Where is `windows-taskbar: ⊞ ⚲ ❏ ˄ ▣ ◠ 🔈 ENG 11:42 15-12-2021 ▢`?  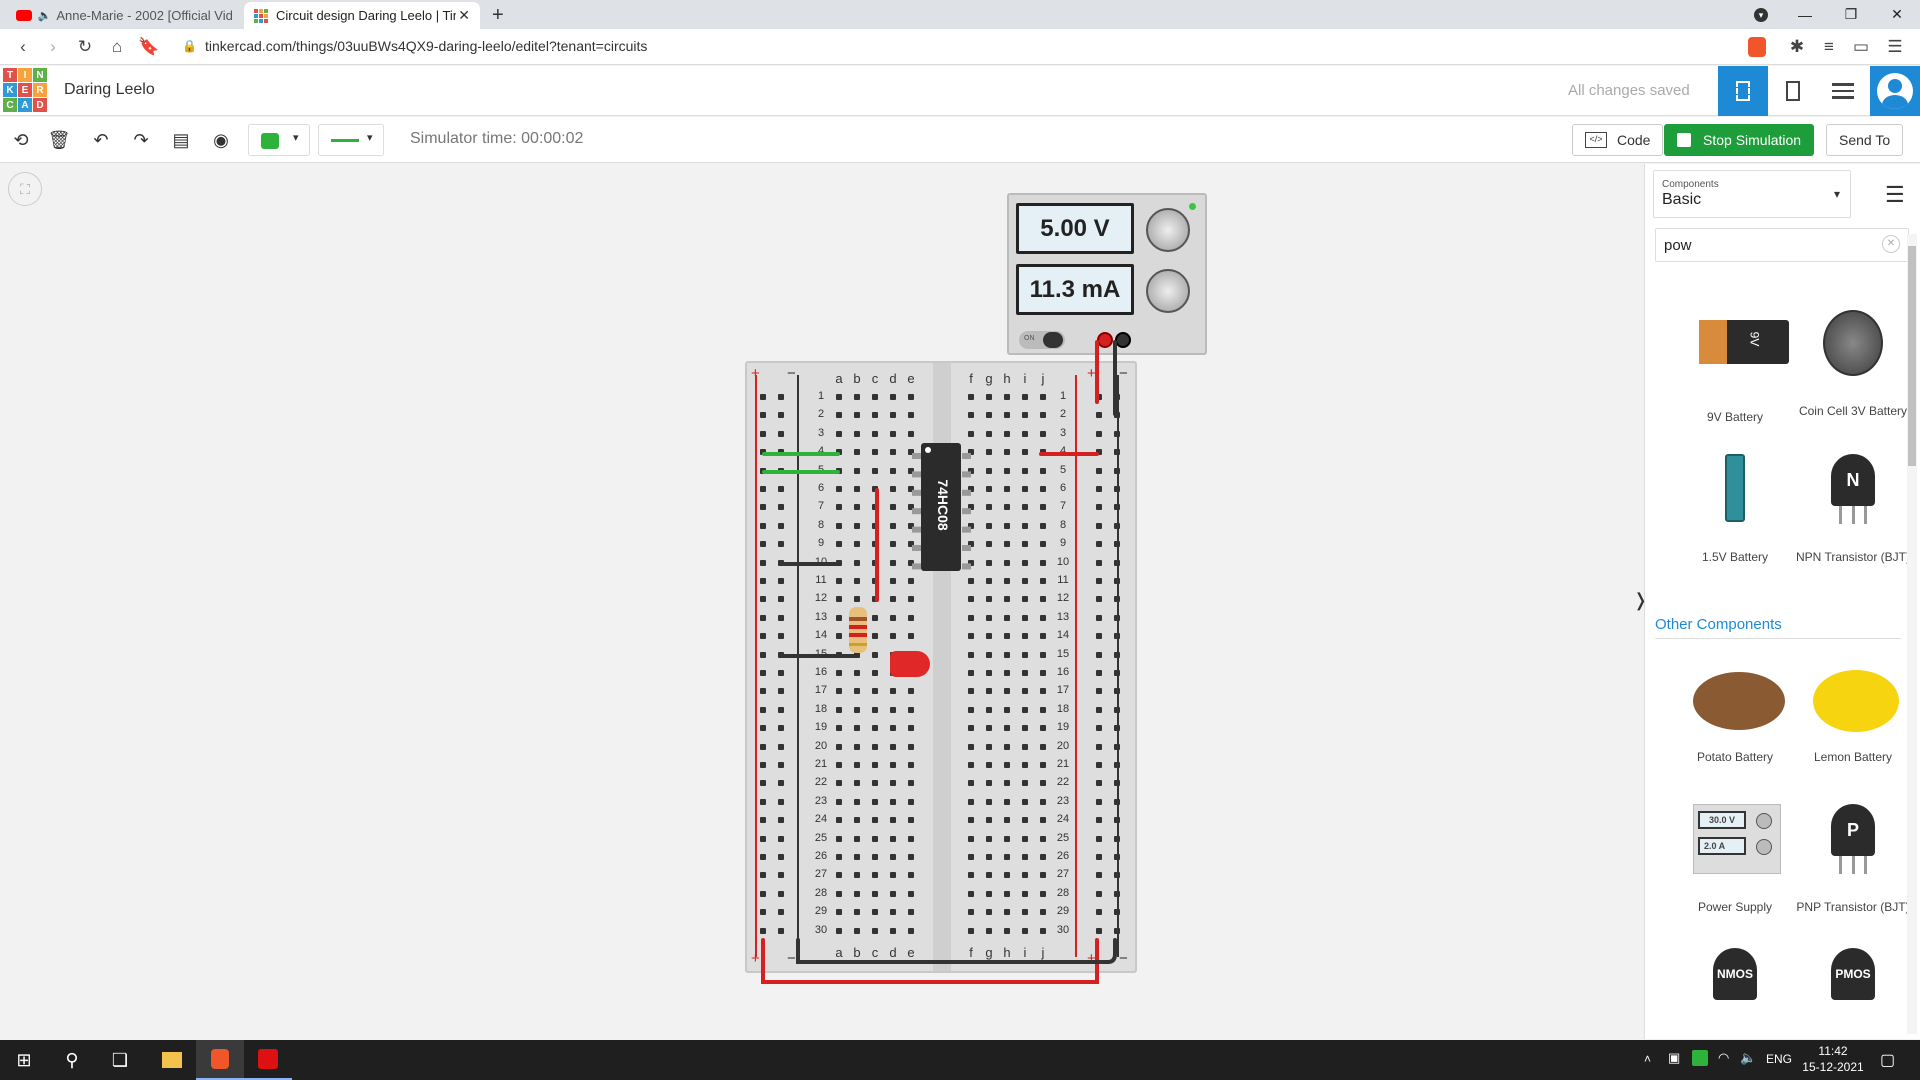 windows-taskbar: ⊞ ⚲ ❏ ˄ ▣ ◠ 🔈 ENG 11:42 15-12-2021 ▢ is located at coordinates (960, 1060).